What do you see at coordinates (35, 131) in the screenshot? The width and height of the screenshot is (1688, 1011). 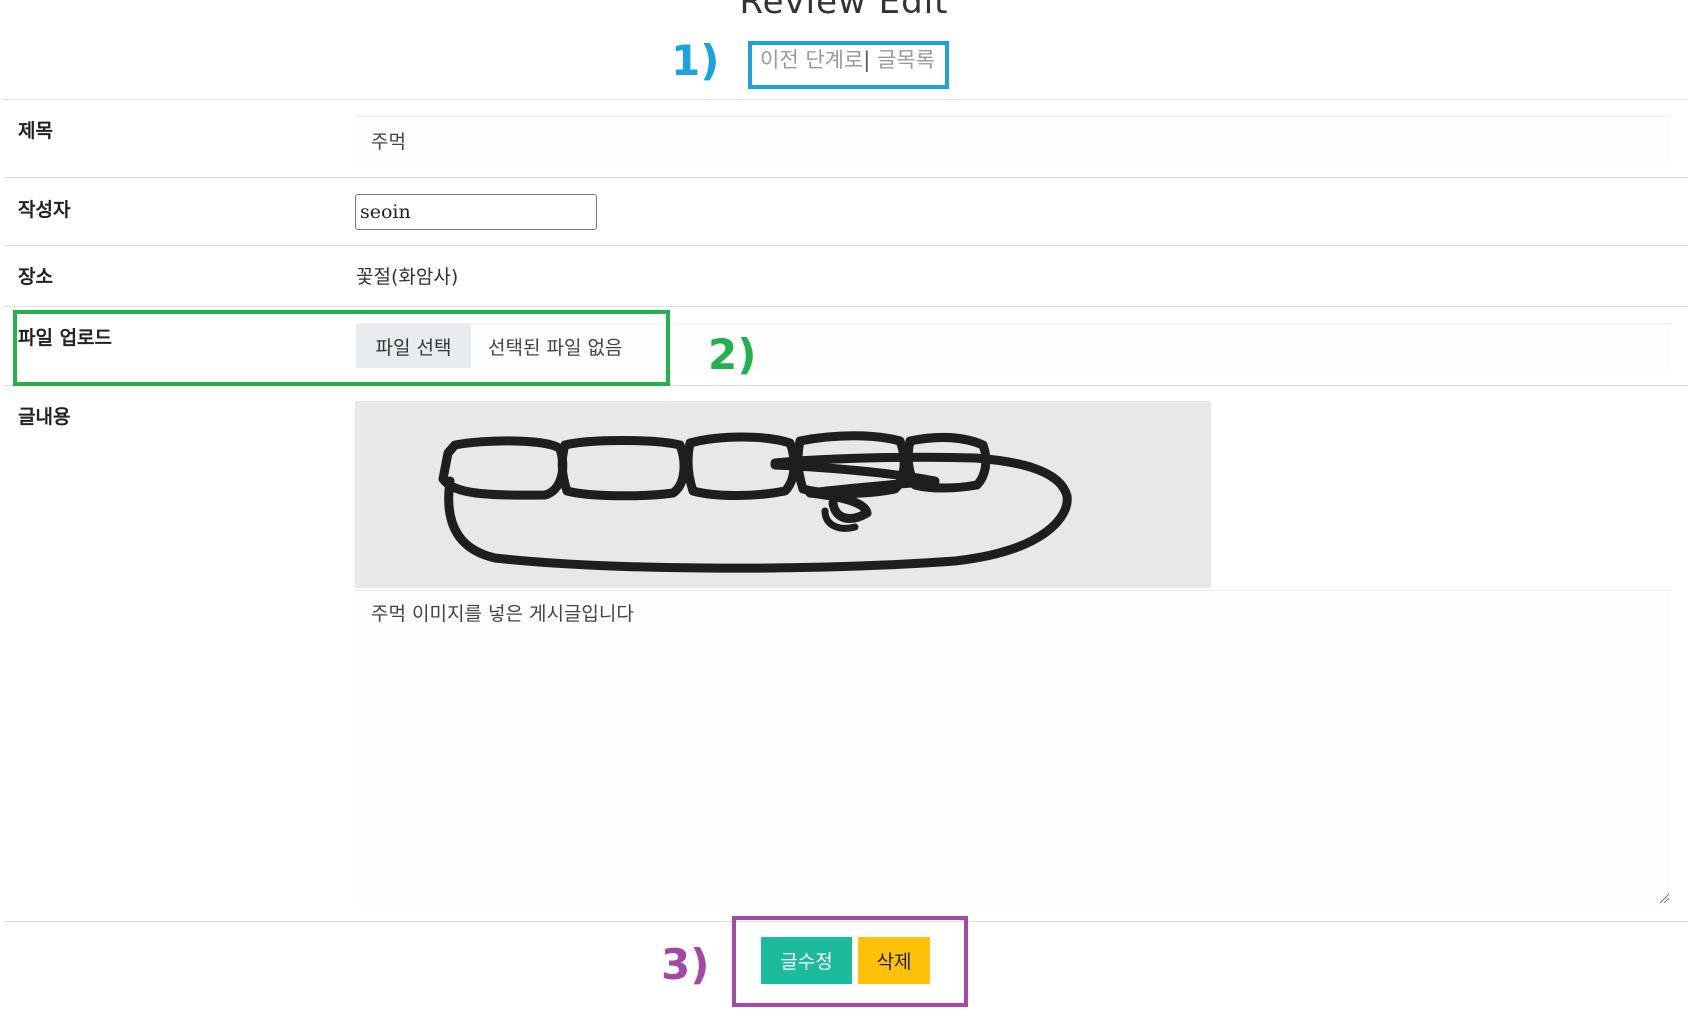 I see `title-label: 제목` at bounding box center [35, 131].